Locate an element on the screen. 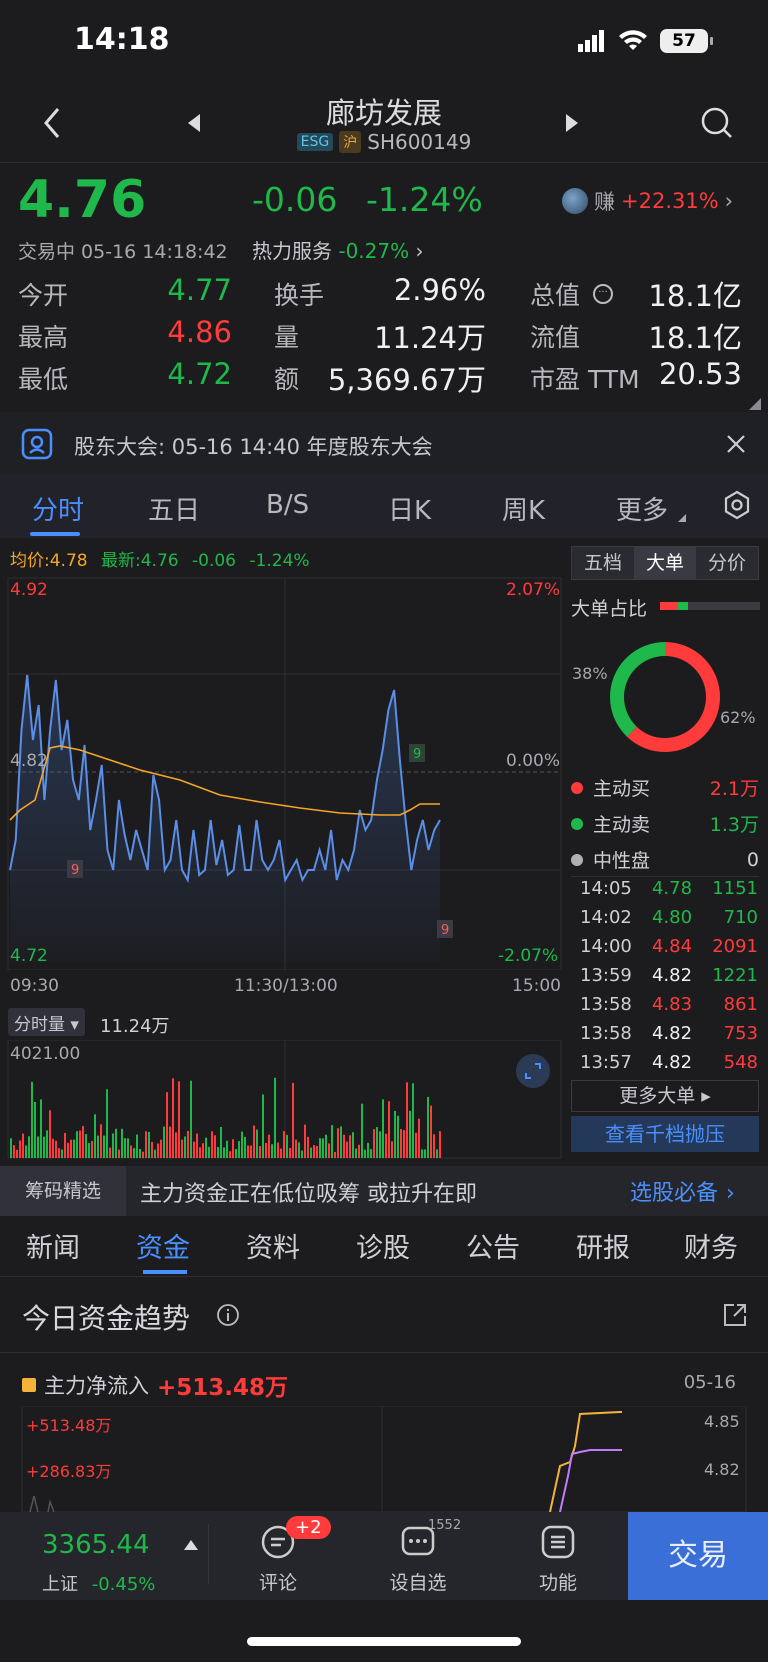 The image size is (768, 1662). view-order-pressure-button: 查看千档抛压 is located at coordinates (665, 1134).